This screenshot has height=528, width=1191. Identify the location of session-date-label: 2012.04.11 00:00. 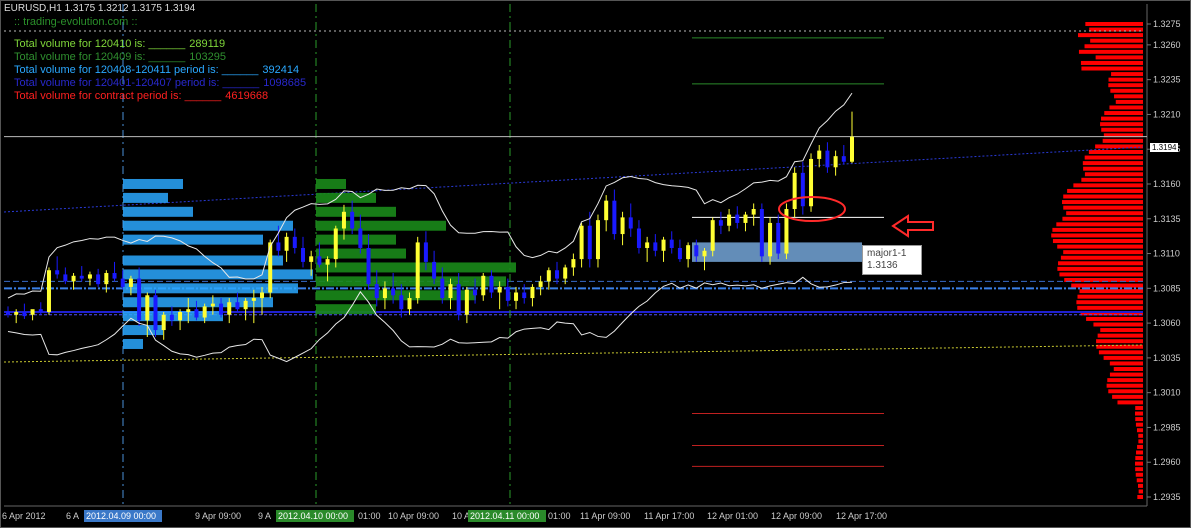
(504, 516).